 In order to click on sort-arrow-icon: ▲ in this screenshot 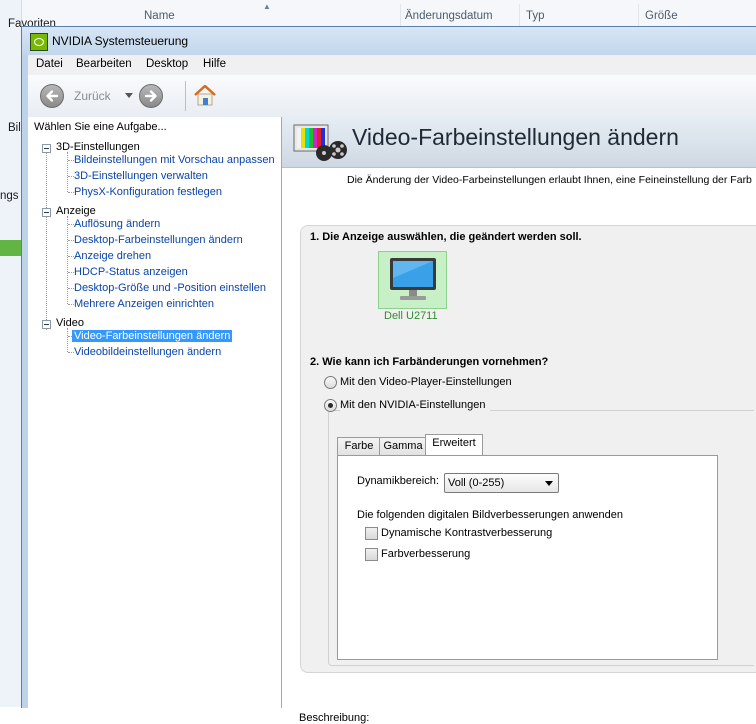, I will do `click(267, 6)`.